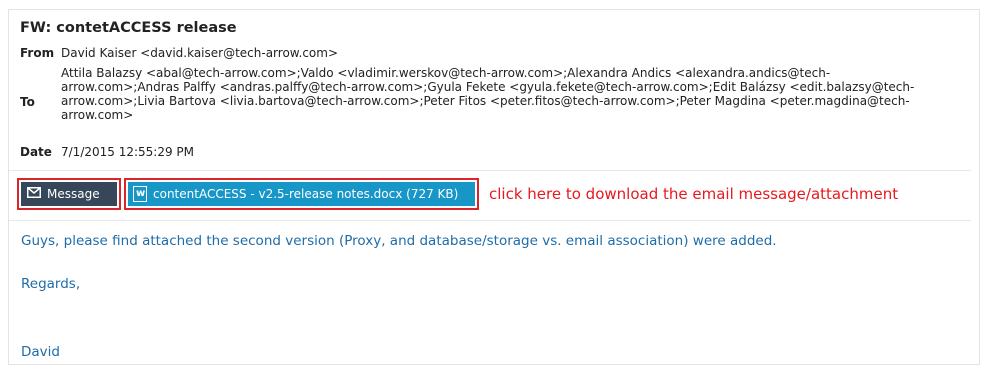 The height and width of the screenshot is (374, 989). What do you see at coordinates (27, 102) in the screenshot?
I see `to-label: To` at bounding box center [27, 102].